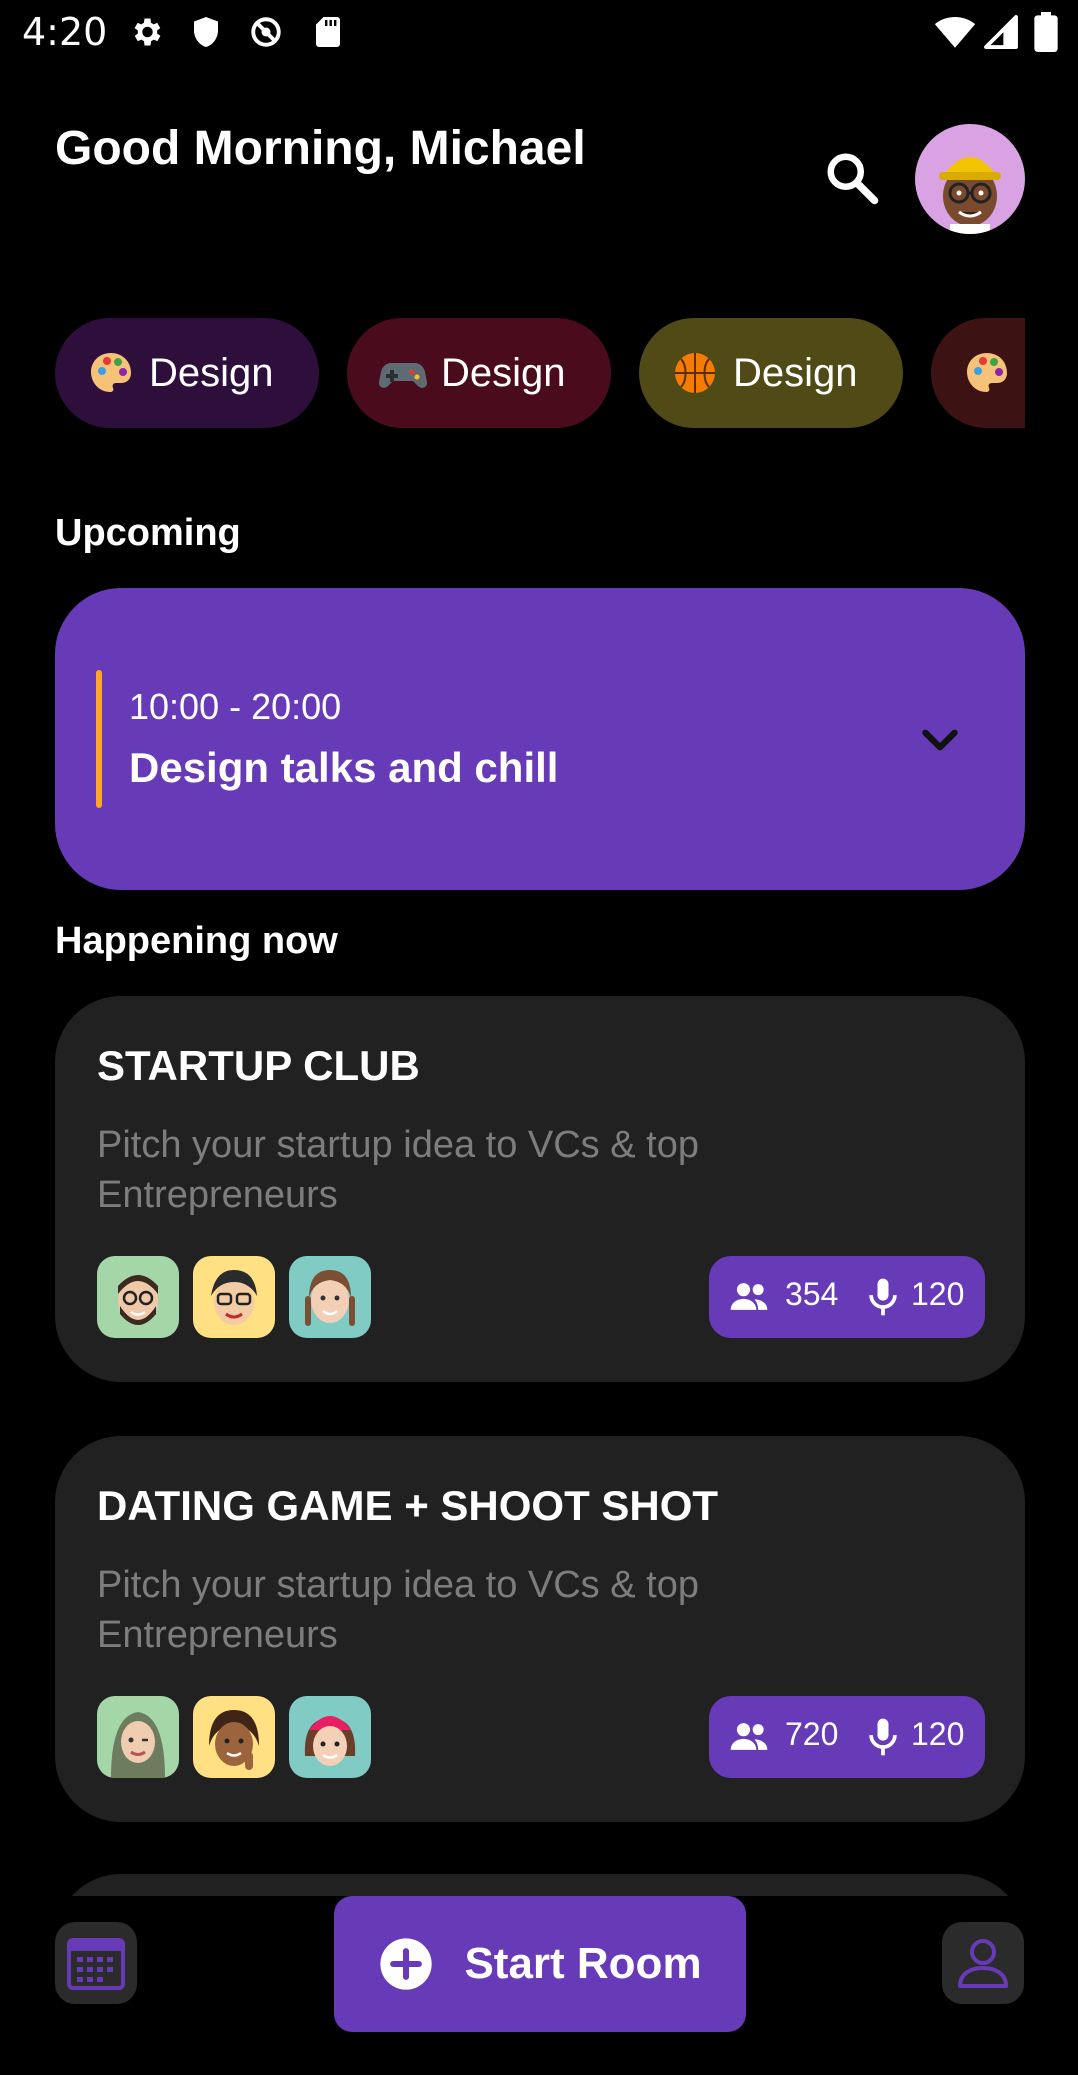 The width and height of the screenshot is (1078, 2075). I want to click on start-room-label: Start Room, so click(583, 1963).